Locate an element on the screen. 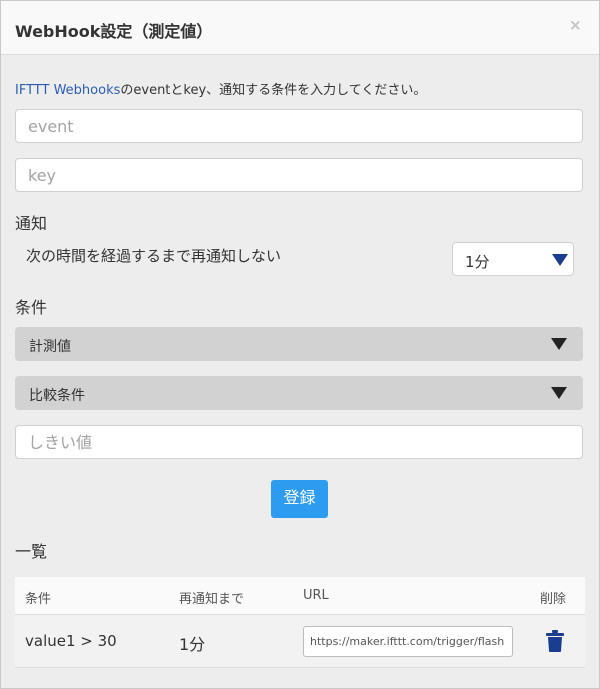 The image size is (600, 689). measure-select: 計測値 is located at coordinates (299, 344).